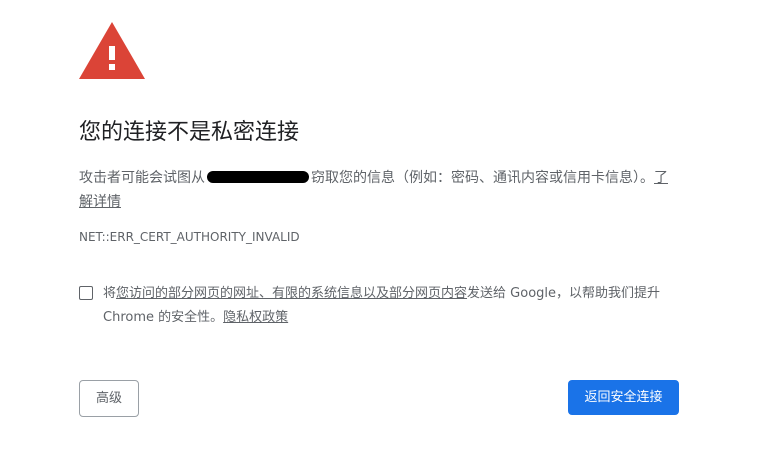 The height and width of the screenshot is (475, 780). Describe the element at coordinates (482, 178) in the screenshot. I see `explanation-suffix: 窃取您的信息（例如：密码、通讯内容或信用卡信息）。` at that location.